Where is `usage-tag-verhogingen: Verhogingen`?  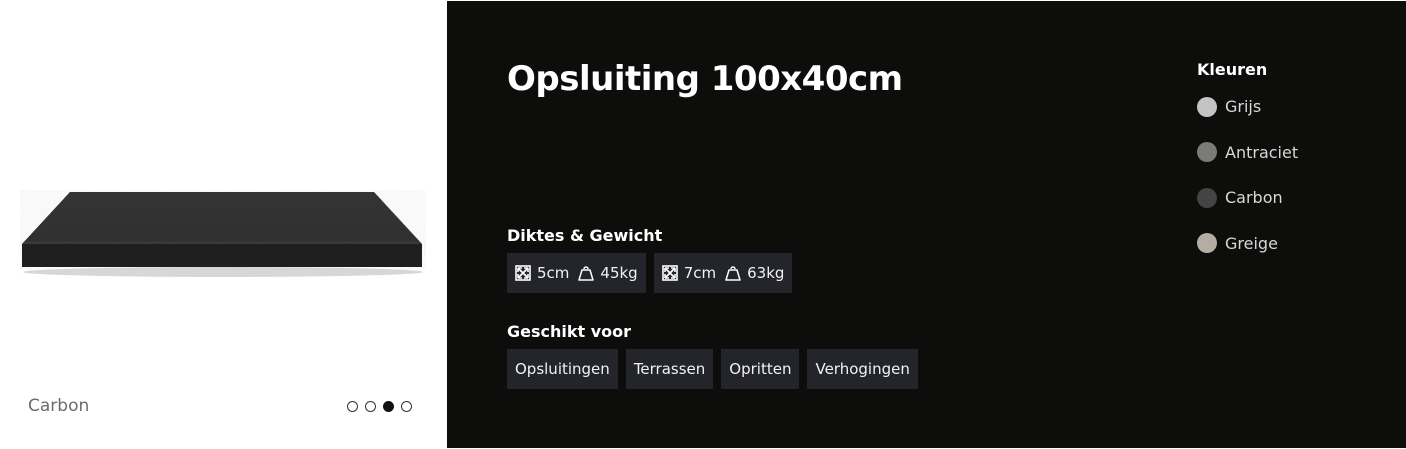
usage-tag-verhogingen: Verhogingen is located at coordinates (862, 369).